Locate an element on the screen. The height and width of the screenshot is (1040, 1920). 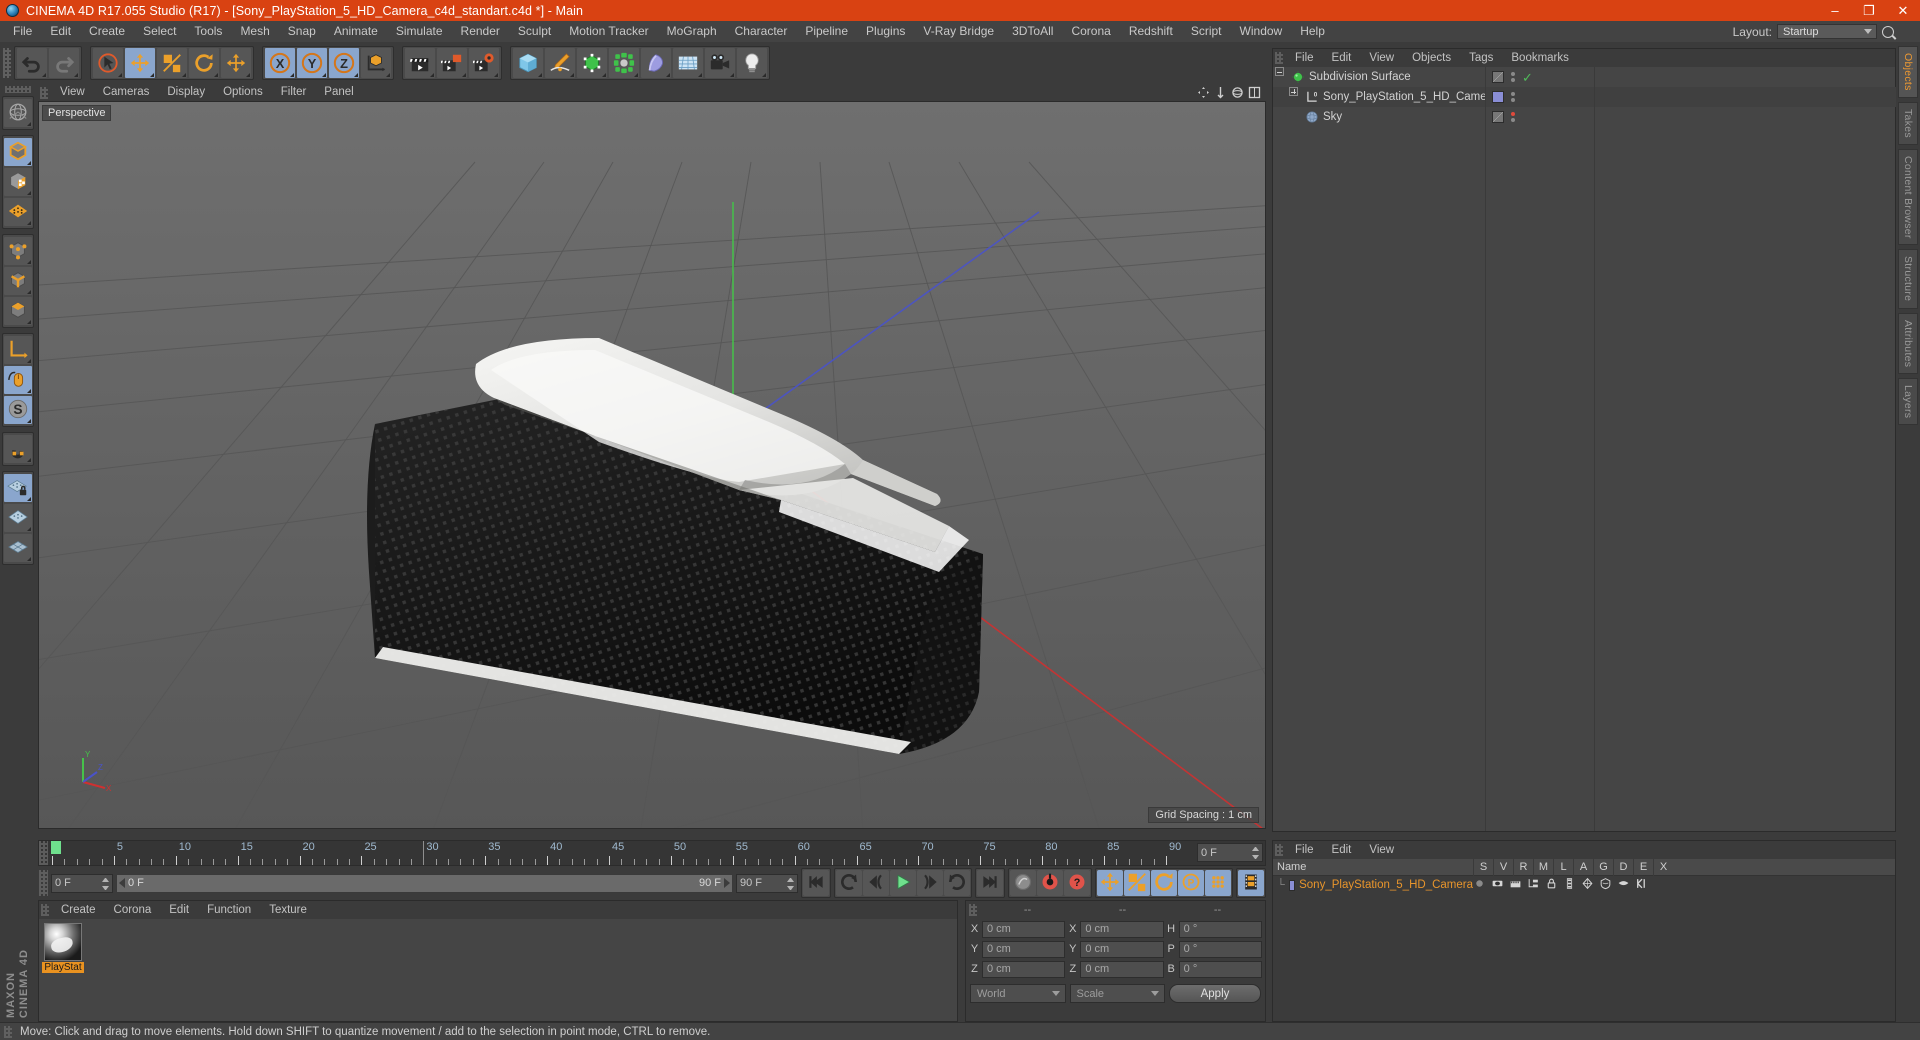
material-menu-function: Function is located at coordinates (229, 910).